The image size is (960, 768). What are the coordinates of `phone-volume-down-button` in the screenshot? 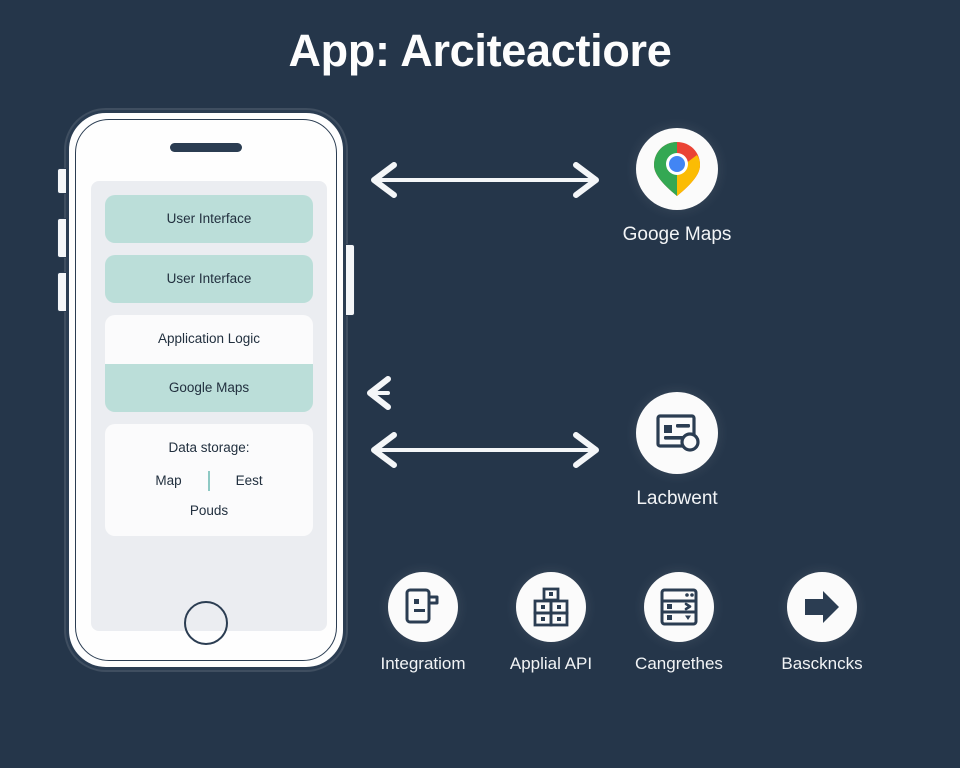 It's located at (61, 292).